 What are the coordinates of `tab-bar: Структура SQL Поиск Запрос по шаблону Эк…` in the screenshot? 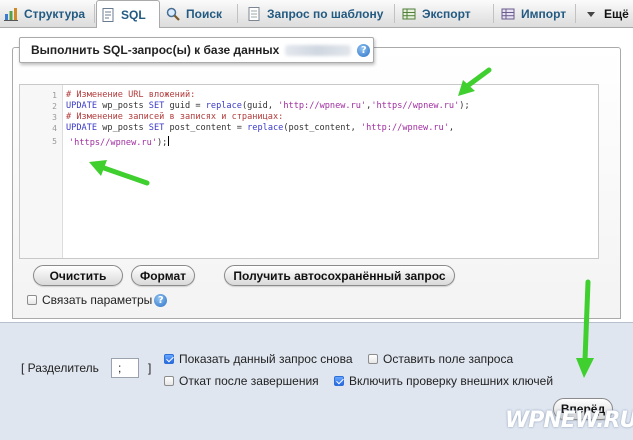 It's located at (316, 14).